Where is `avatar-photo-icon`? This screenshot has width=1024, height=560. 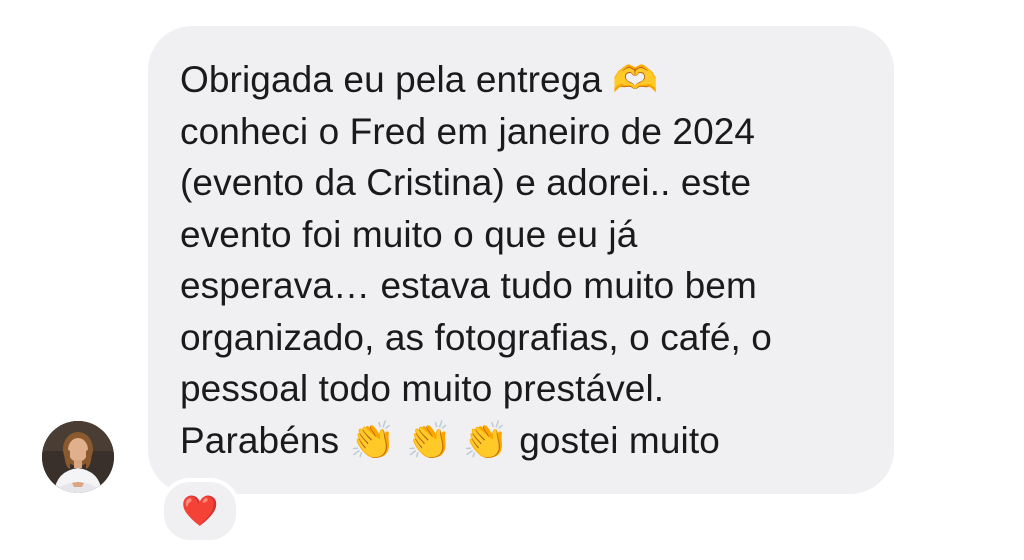 avatar-photo-icon is located at coordinates (78, 457).